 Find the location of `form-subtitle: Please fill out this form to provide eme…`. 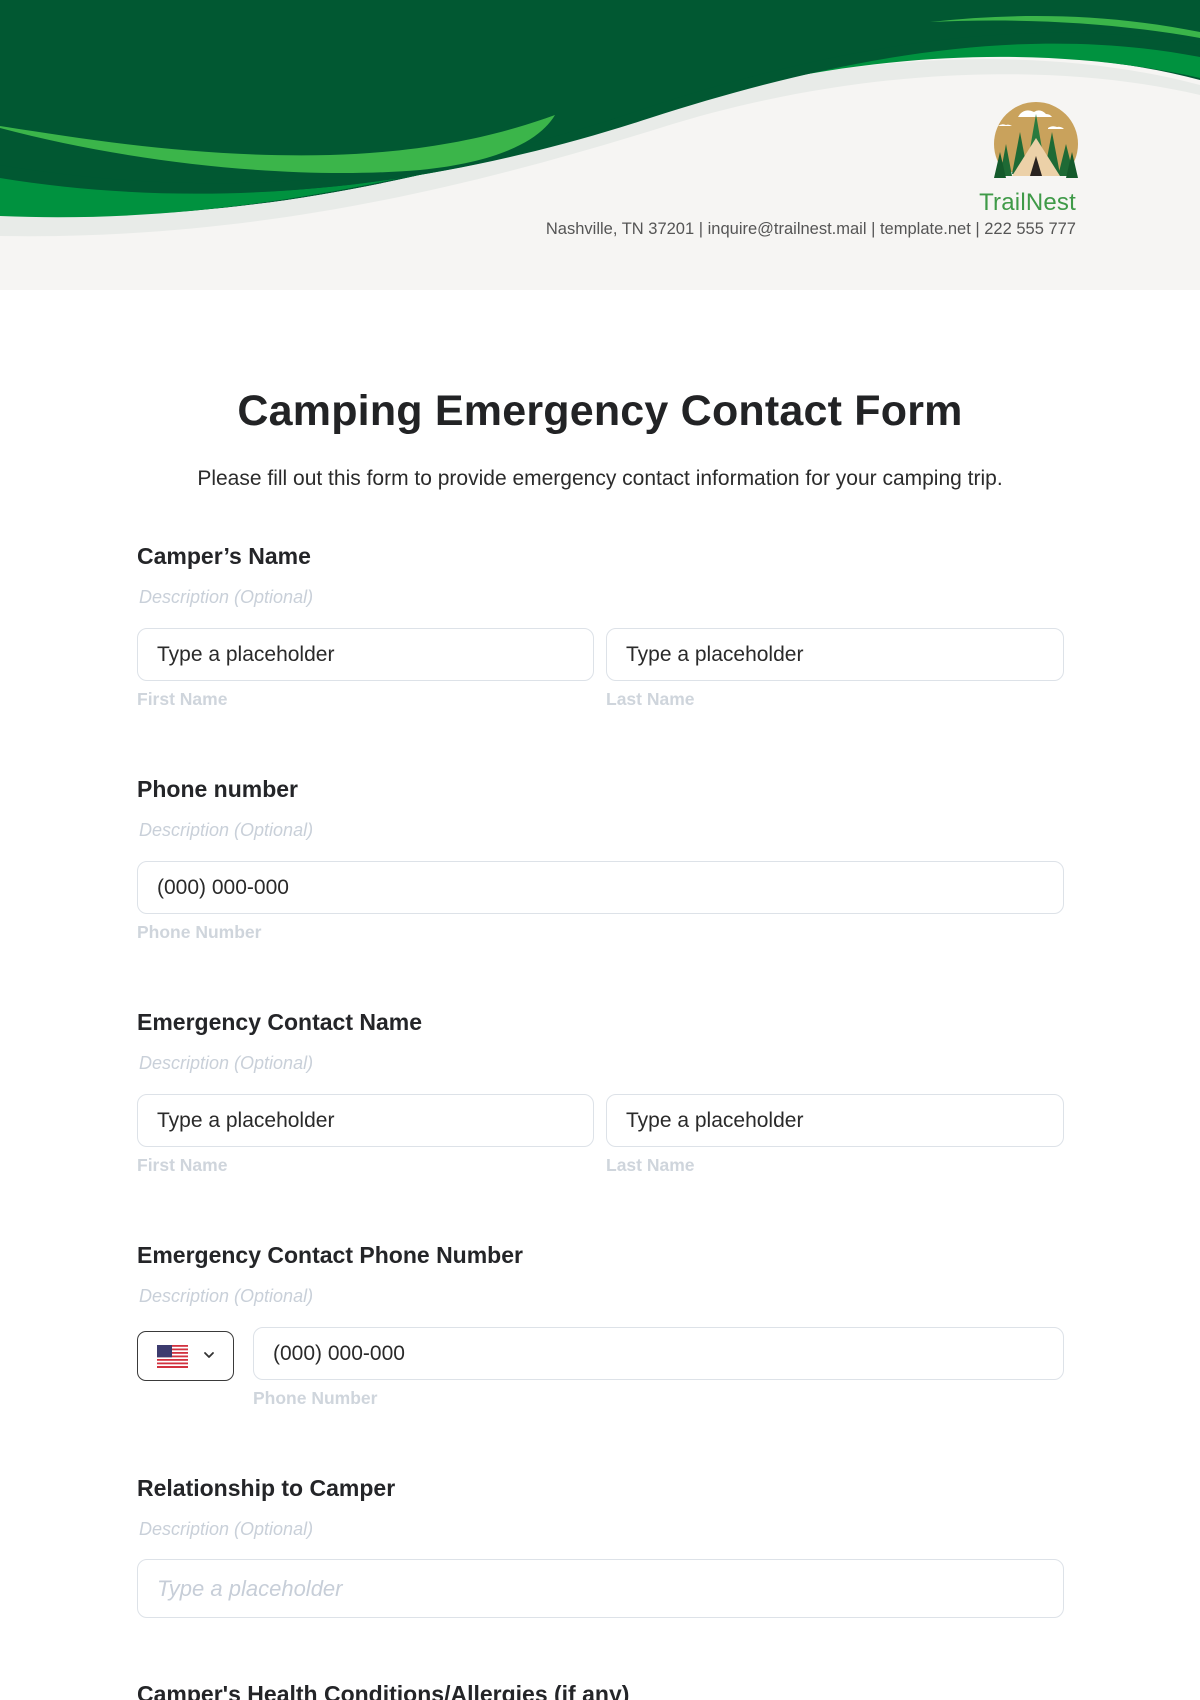

form-subtitle: Please fill out this form to provide eme… is located at coordinates (600, 478).